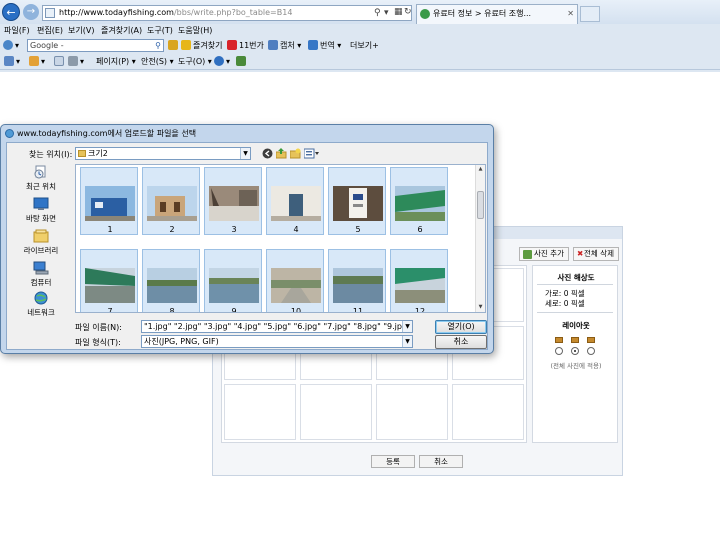  I want to click on close-tab-icon: ✕, so click(570, 14).